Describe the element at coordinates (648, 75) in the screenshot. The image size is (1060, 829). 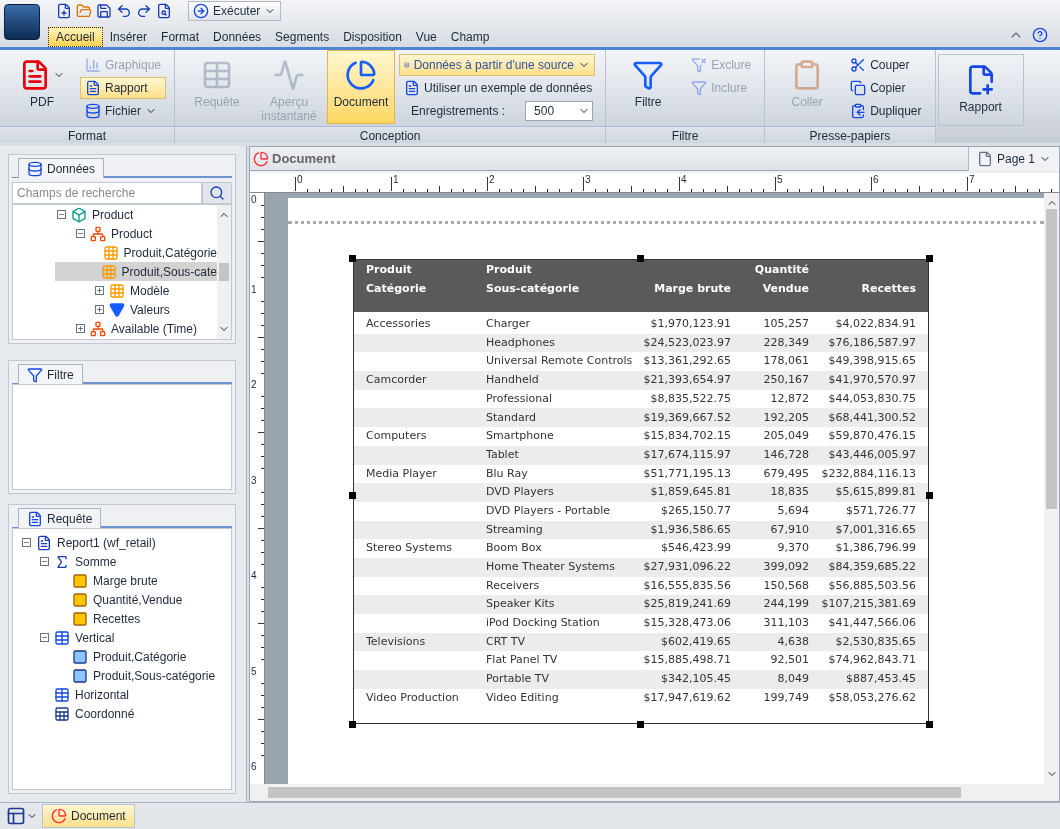
I see `filter-icon` at that location.